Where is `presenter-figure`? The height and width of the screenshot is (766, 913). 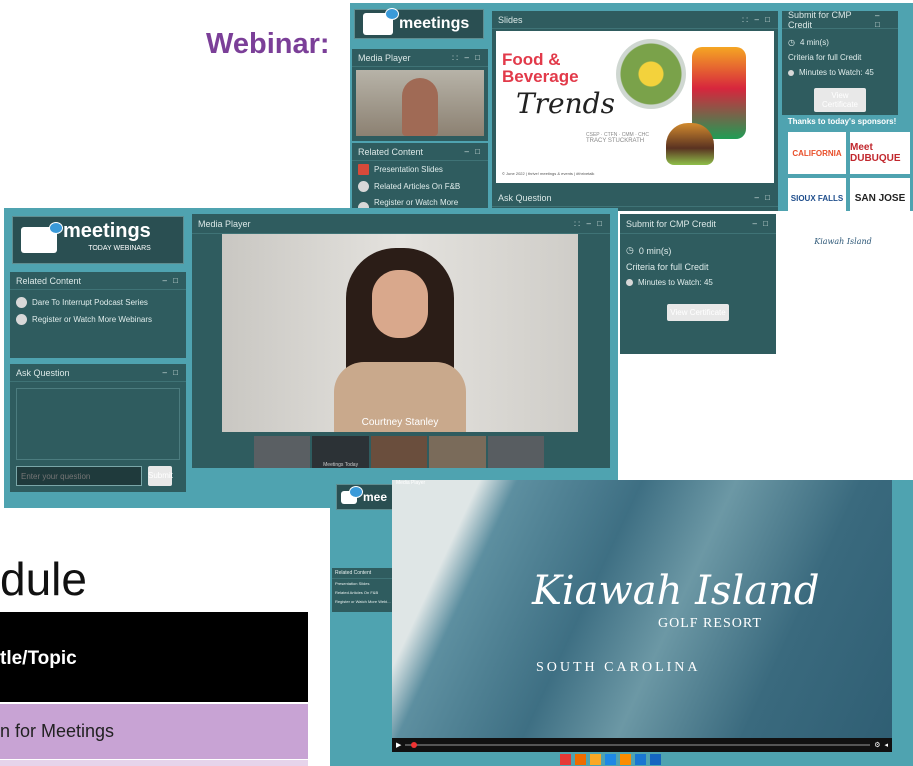
presenter-figure is located at coordinates (420, 107).